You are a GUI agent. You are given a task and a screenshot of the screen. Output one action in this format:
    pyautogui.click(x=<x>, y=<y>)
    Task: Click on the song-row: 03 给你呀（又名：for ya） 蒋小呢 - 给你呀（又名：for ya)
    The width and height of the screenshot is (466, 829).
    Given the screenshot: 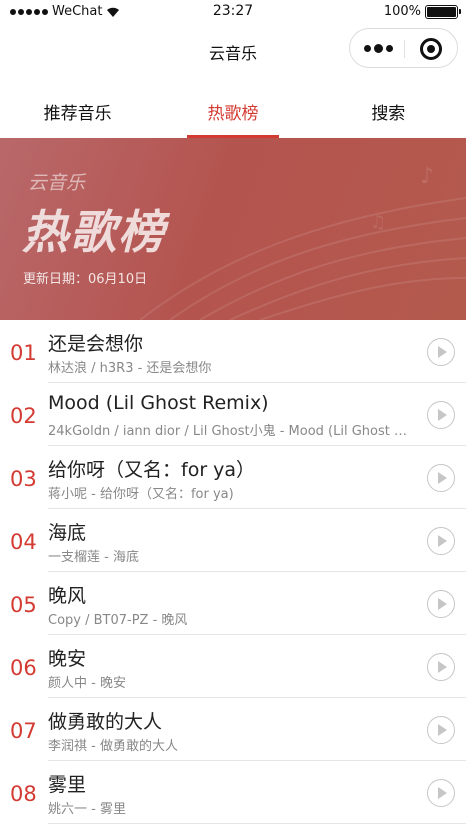 What is the action you would take?
    pyautogui.click(x=233, y=477)
    